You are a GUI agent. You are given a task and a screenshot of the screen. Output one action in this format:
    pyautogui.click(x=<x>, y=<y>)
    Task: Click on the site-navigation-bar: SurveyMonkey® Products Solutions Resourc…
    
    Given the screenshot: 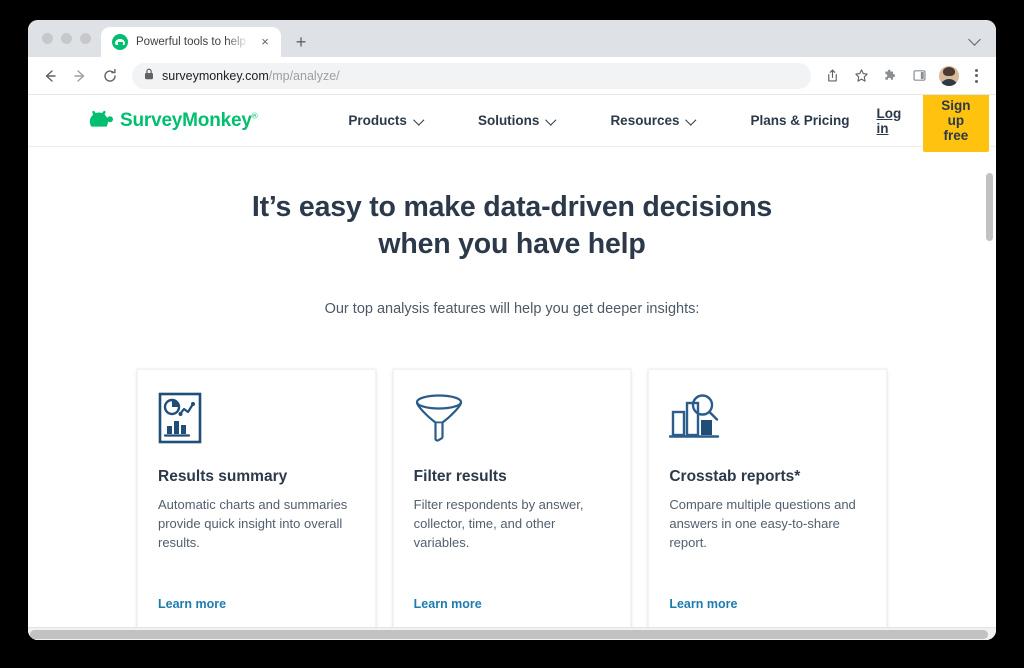 What is the action you would take?
    pyautogui.click(x=512, y=123)
    